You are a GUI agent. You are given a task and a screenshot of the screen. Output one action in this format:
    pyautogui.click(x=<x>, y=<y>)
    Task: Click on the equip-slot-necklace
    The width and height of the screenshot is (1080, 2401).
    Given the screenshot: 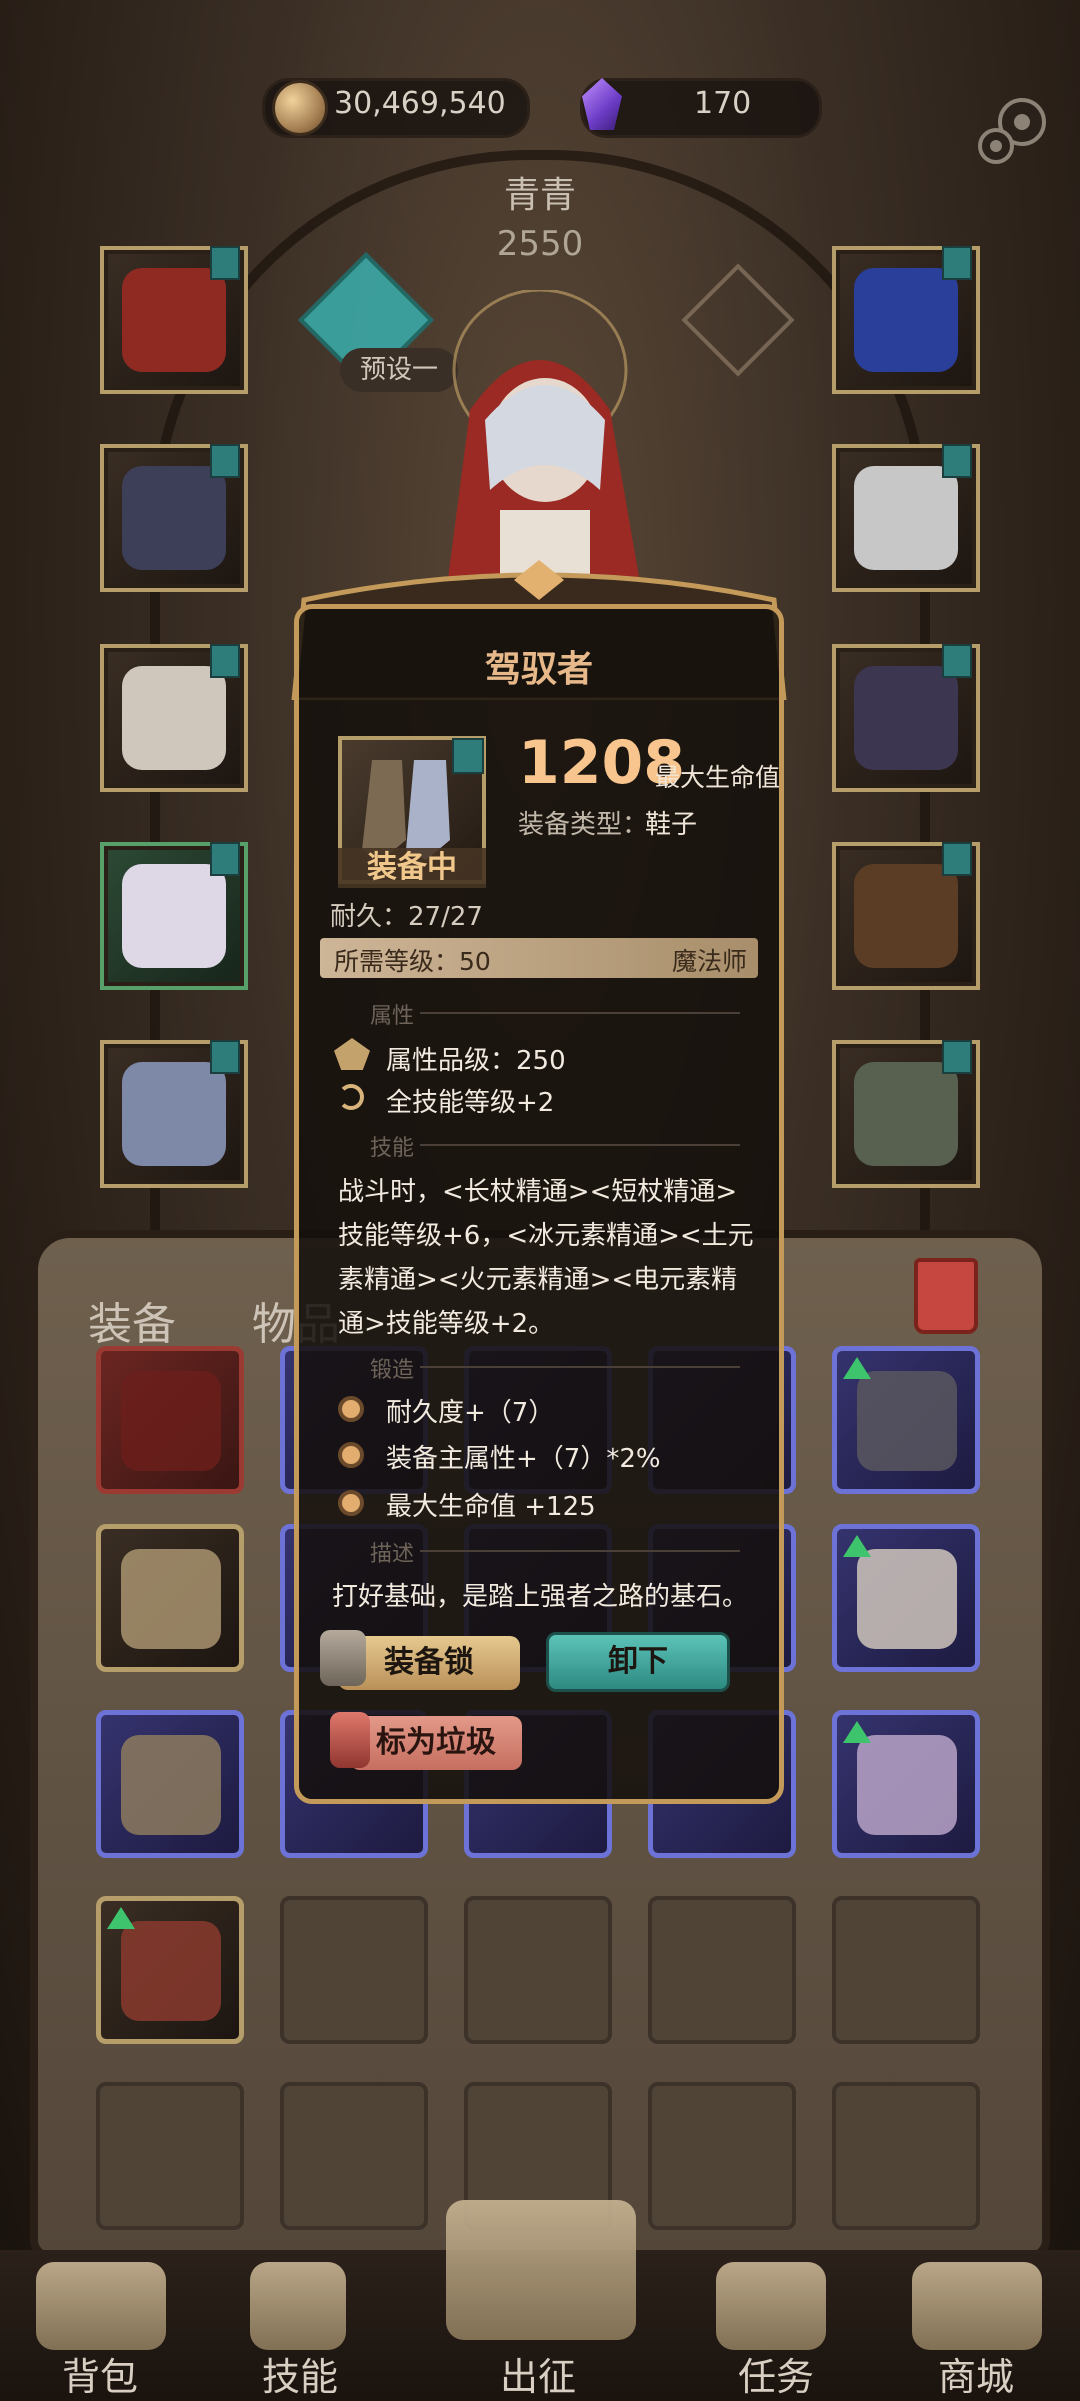 What is the action you would take?
    pyautogui.click(x=906, y=320)
    